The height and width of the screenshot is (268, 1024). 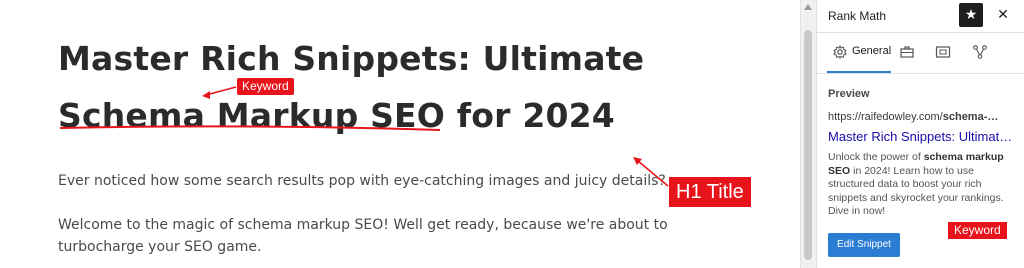 I want to click on snippet-desc-keyword-1: schema markup, so click(x=963, y=157).